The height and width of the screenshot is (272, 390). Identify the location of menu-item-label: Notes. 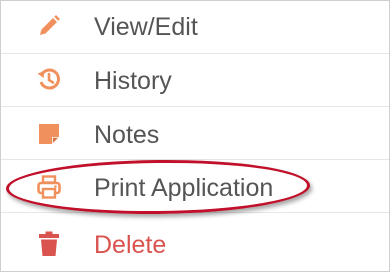
(127, 135).